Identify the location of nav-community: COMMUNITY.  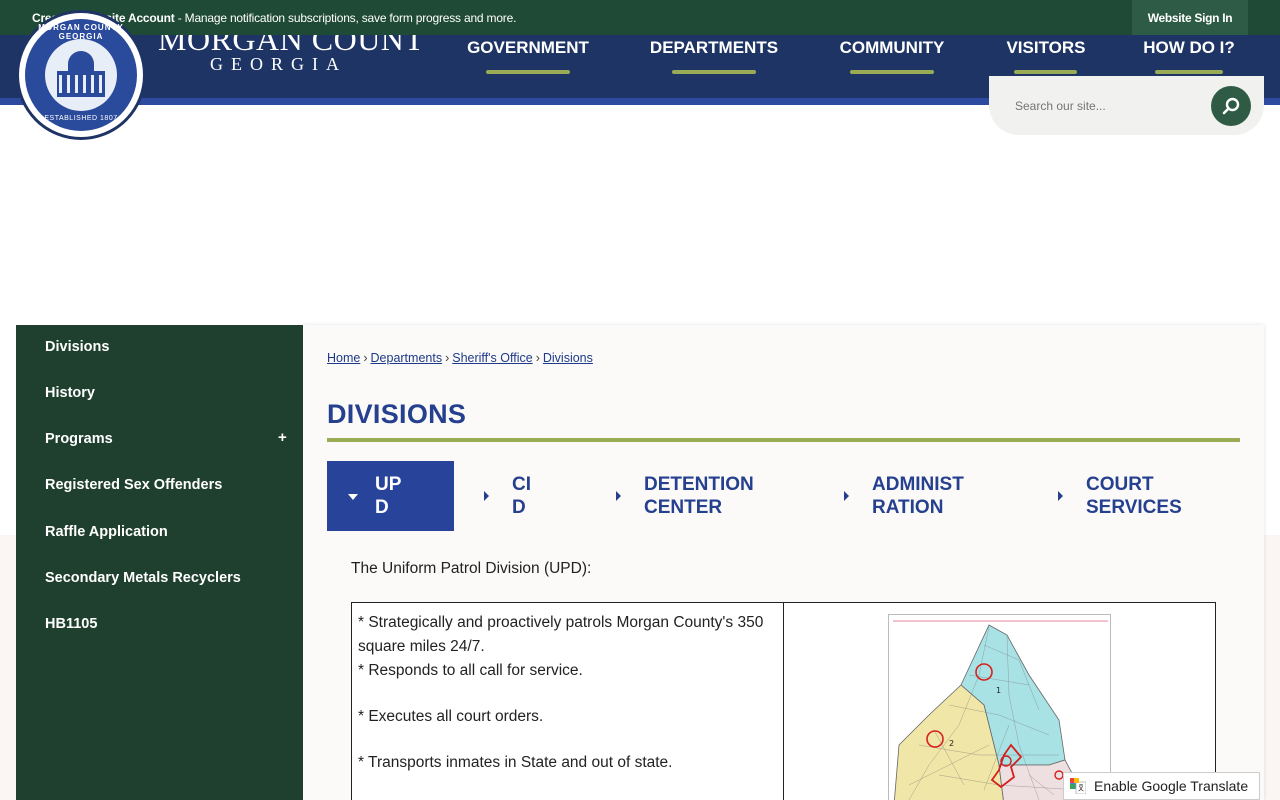
(892, 66).